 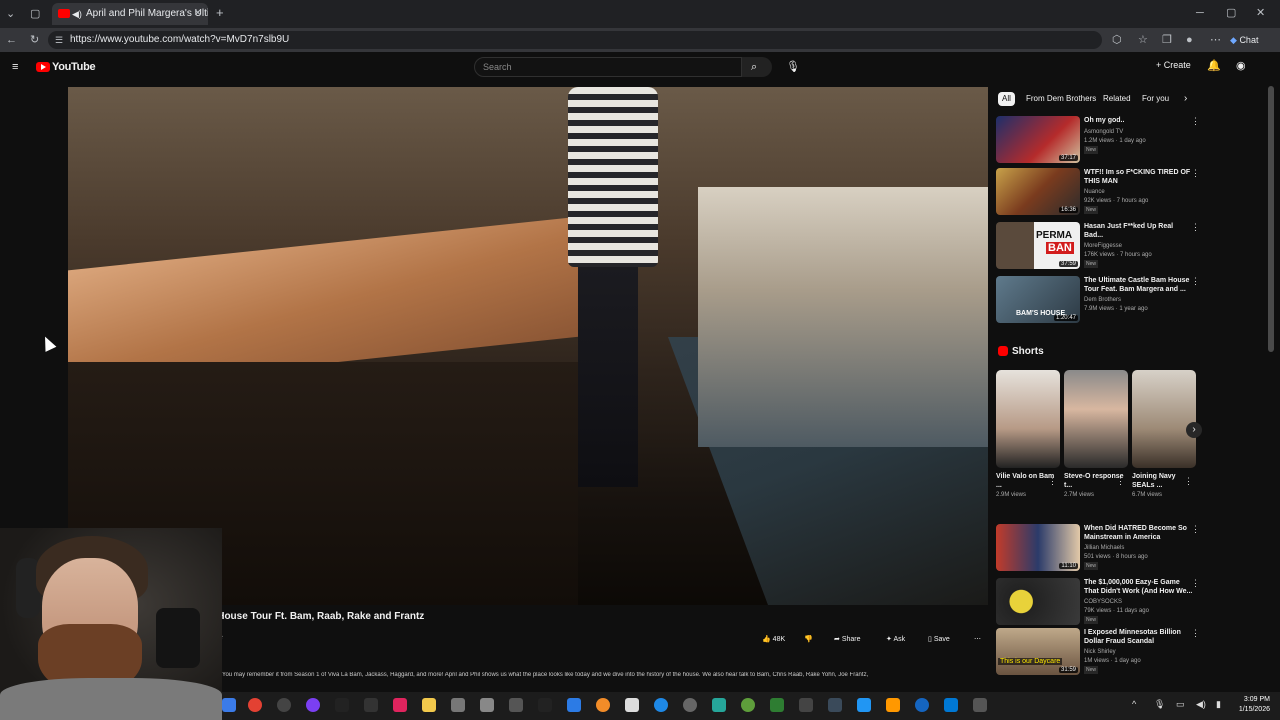 I want to click on copilot-chat-button: ◆ Chat, so click(x=1250, y=40).